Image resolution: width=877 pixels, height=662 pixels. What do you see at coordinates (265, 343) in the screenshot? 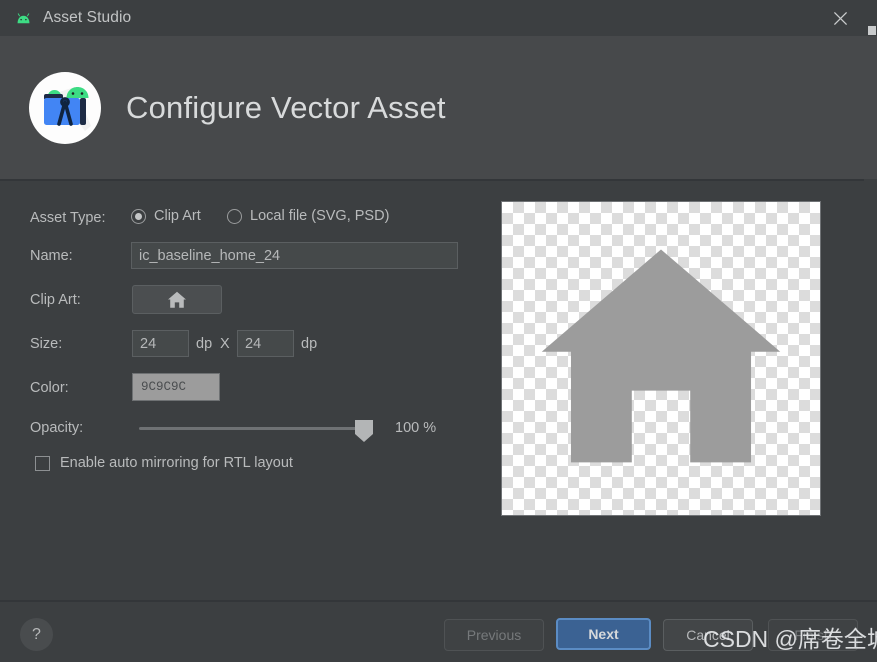
I see `size-height-input` at bounding box center [265, 343].